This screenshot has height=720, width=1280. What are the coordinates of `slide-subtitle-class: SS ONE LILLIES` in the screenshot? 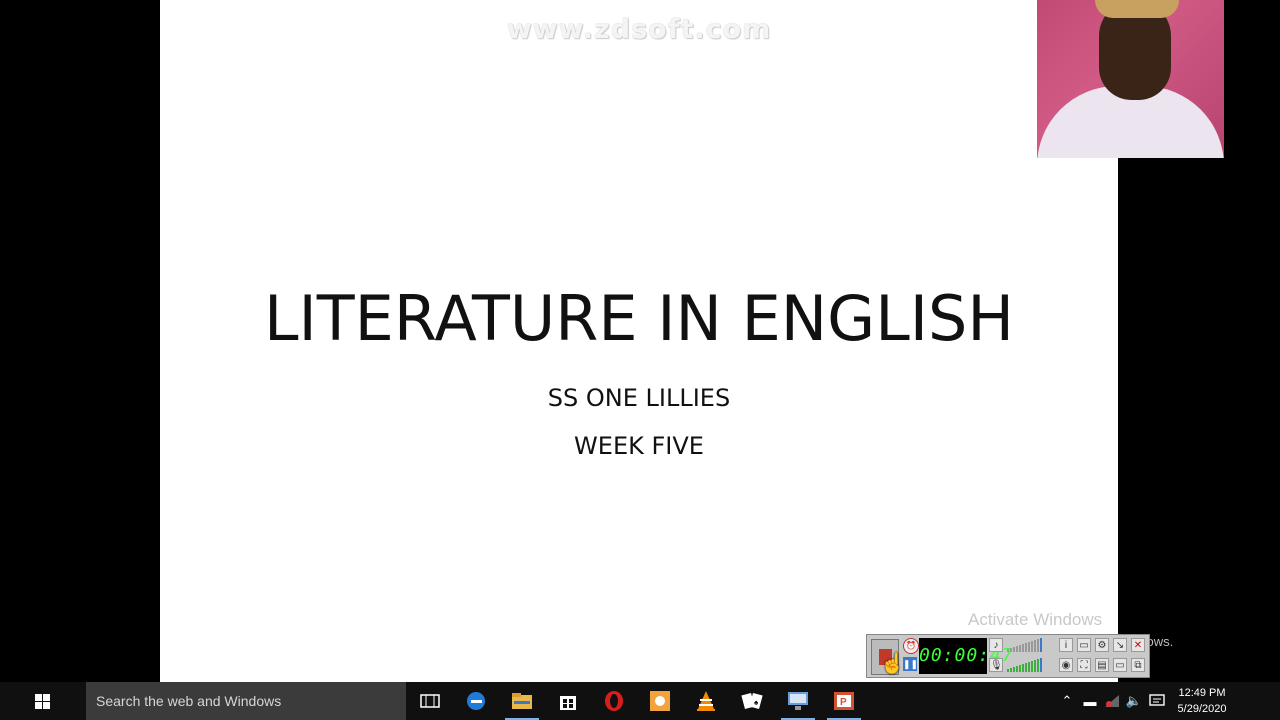 It's located at (639, 398).